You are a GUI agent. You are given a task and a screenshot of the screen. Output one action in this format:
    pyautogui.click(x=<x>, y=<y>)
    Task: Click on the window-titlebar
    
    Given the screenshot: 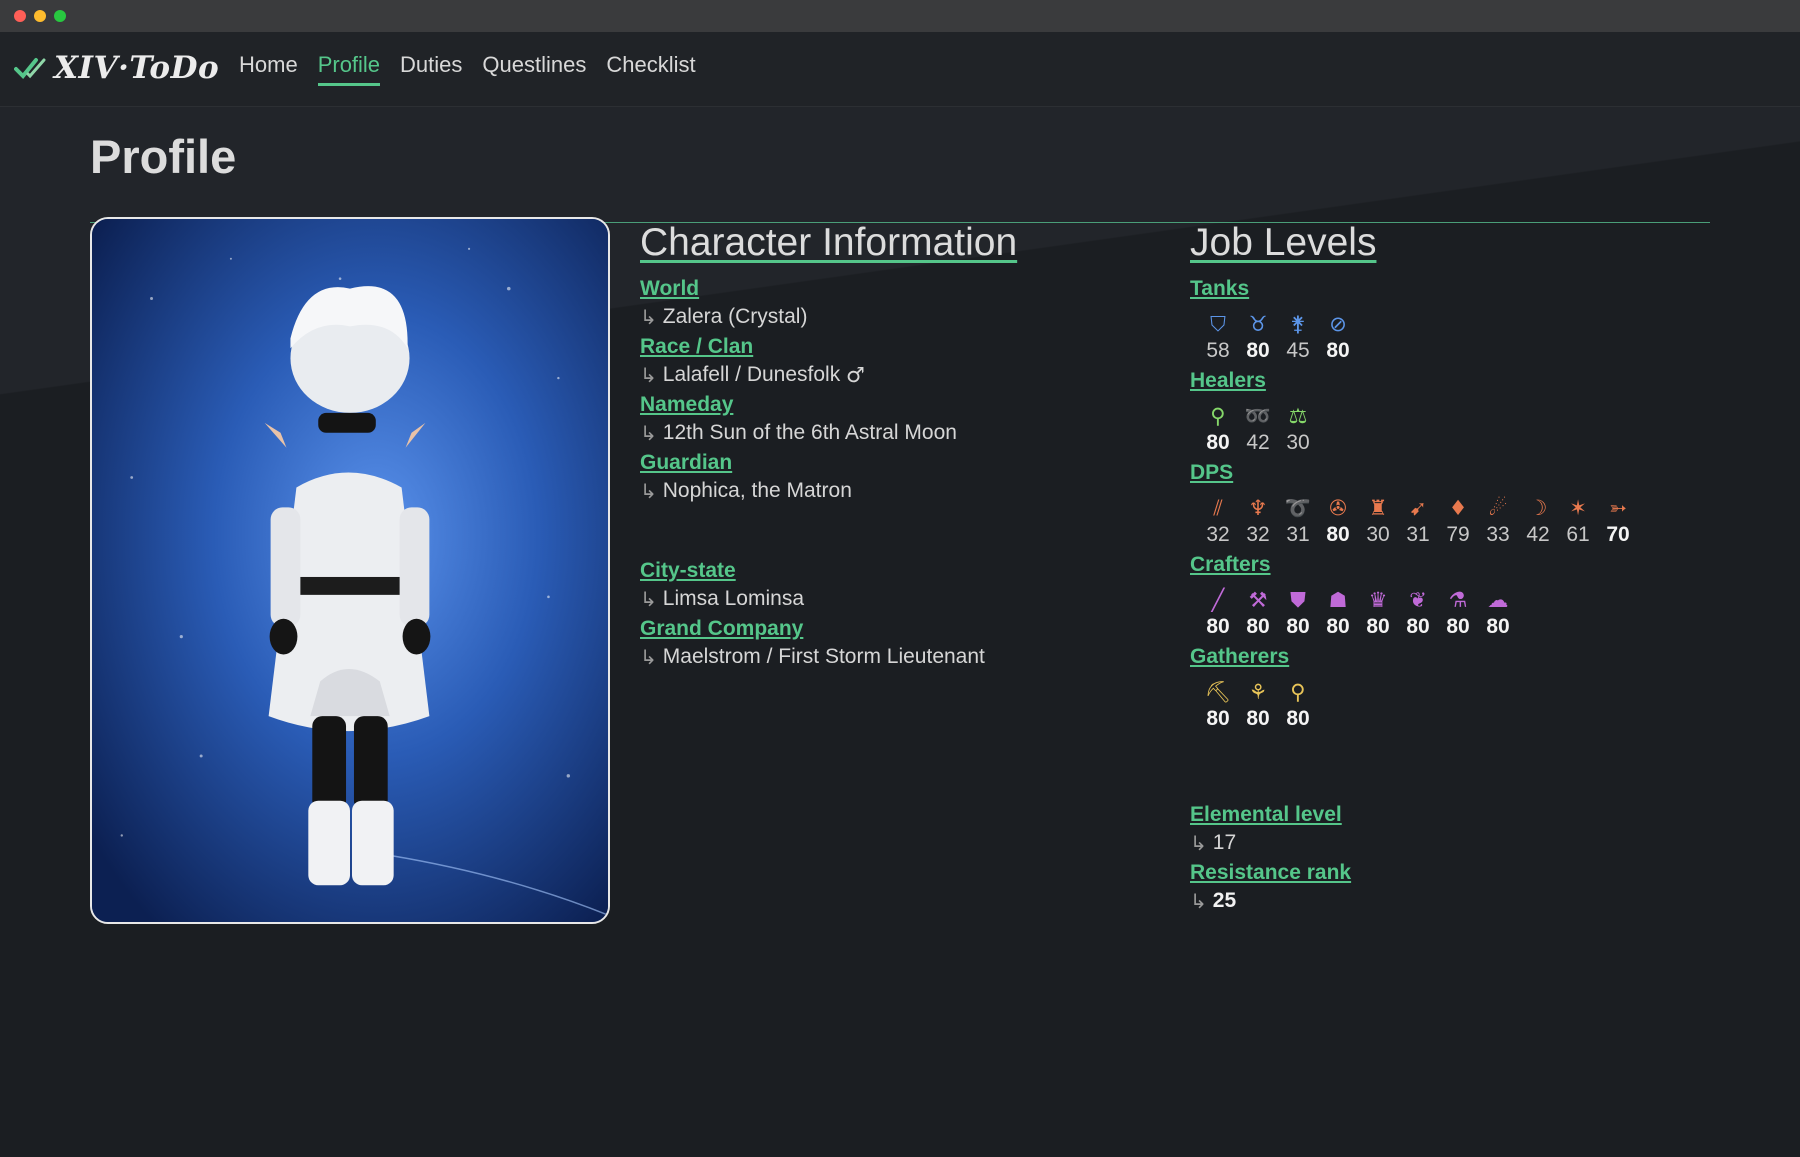 What is the action you would take?
    pyautogui.click(x=900, y=16)
    